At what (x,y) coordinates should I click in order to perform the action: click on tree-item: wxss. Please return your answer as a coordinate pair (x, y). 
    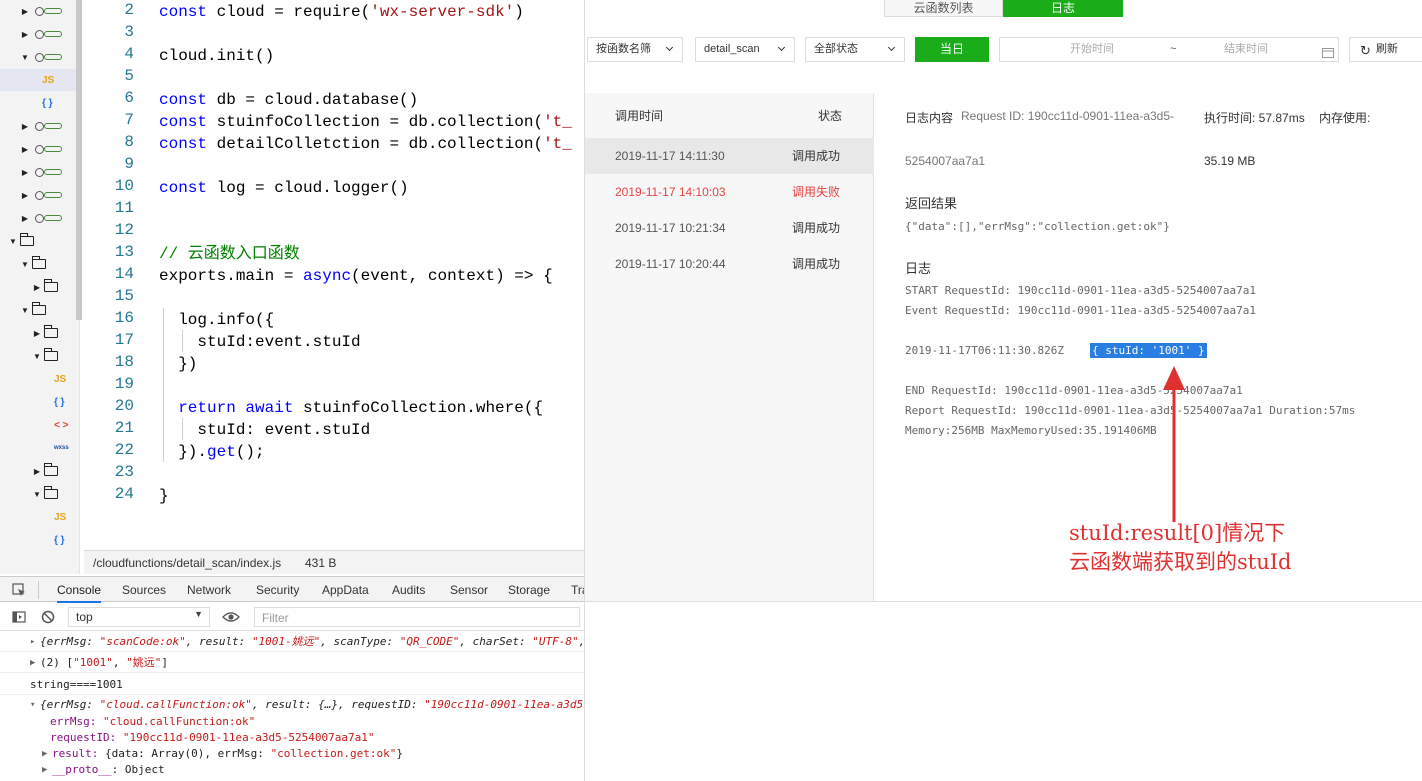
    Looking at the image, I should click on (56, 448).